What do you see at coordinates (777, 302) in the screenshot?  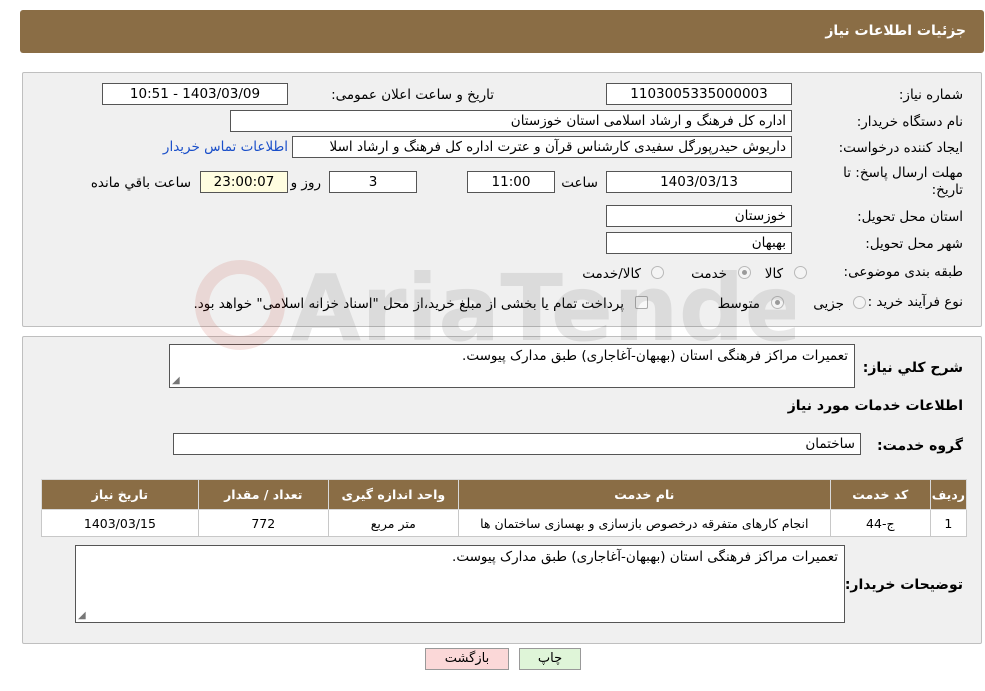 I see `purchase-type-medium-radio` at bounding box center [777, 302].